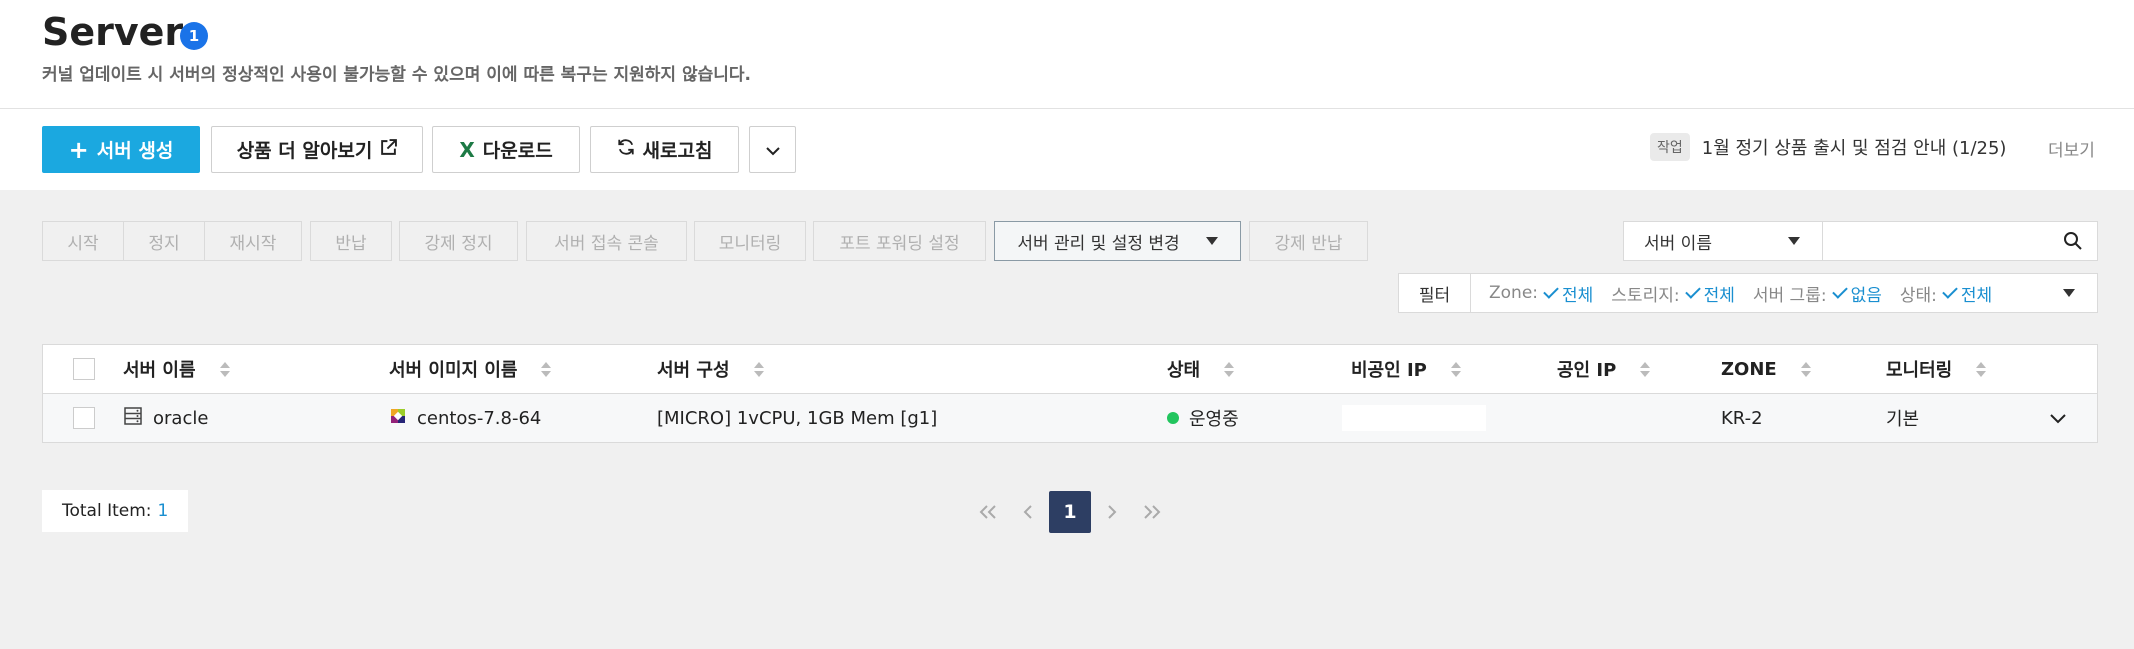  What do you see at coordinates (1028, 512) in the screenshot?
I see `prev-page-icon` at bounding box center [1028, 512].